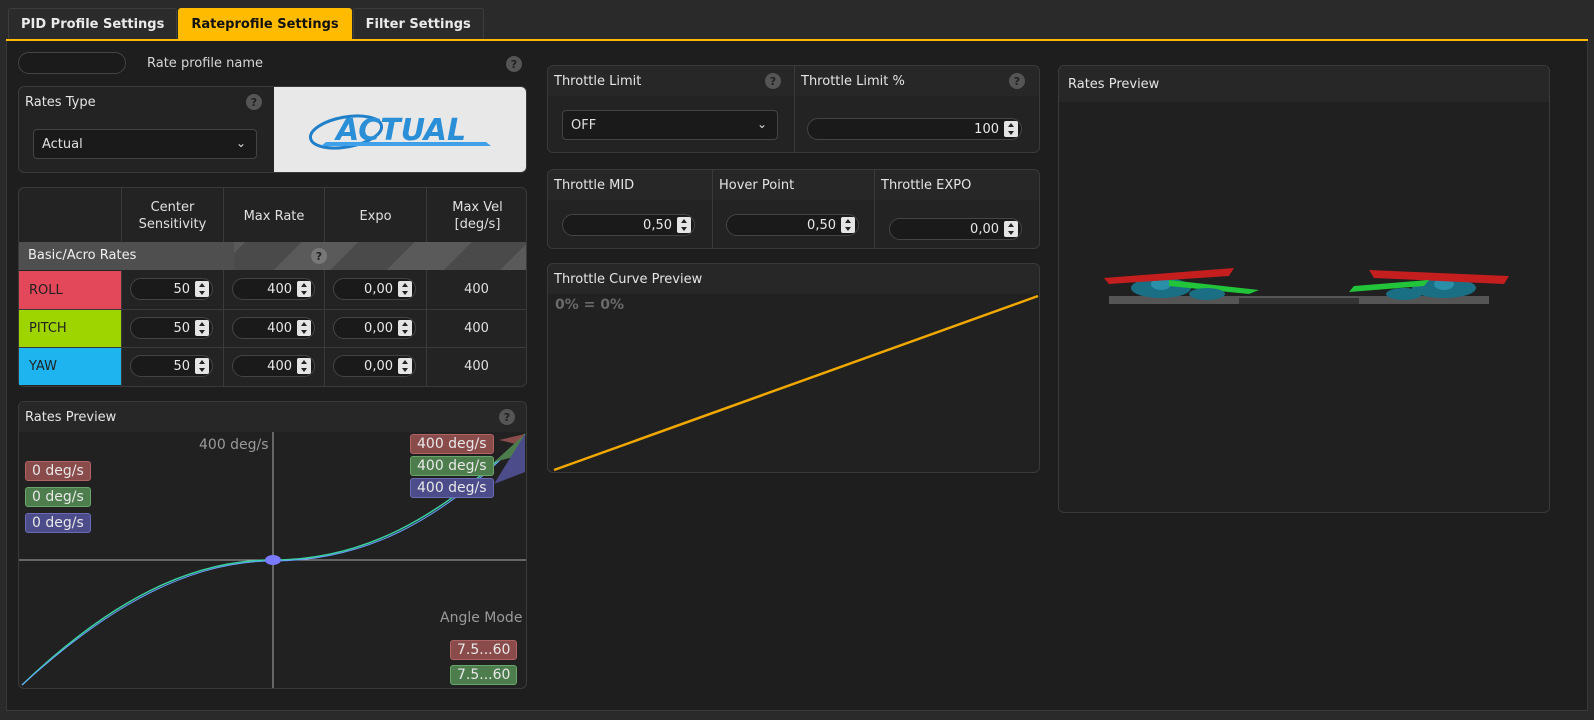 Image resolution: width=1594 pixels, height=720 pixels. What do you see at coordinates (58, 523) in the screenshot?
I see `yaw-current-rate: 0 deg/s` at bounding box center [58, 523].